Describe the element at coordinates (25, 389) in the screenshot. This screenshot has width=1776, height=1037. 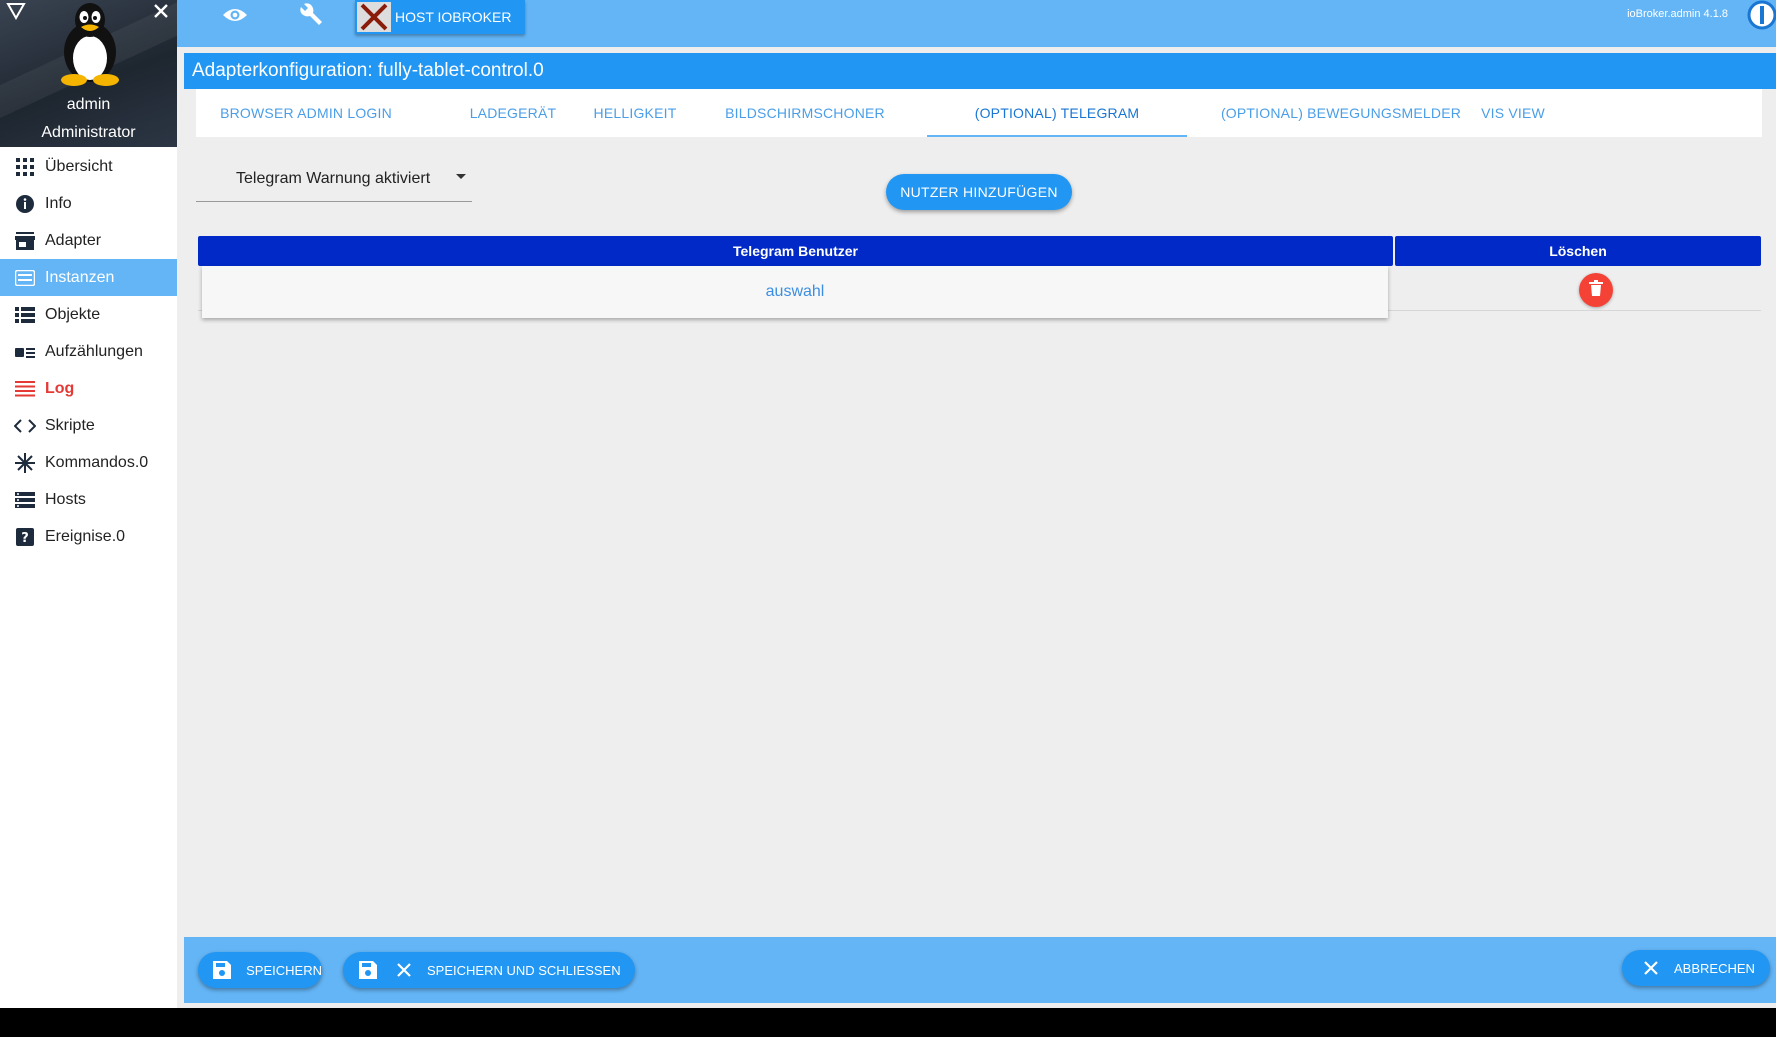
I see `log-icon` at that location.